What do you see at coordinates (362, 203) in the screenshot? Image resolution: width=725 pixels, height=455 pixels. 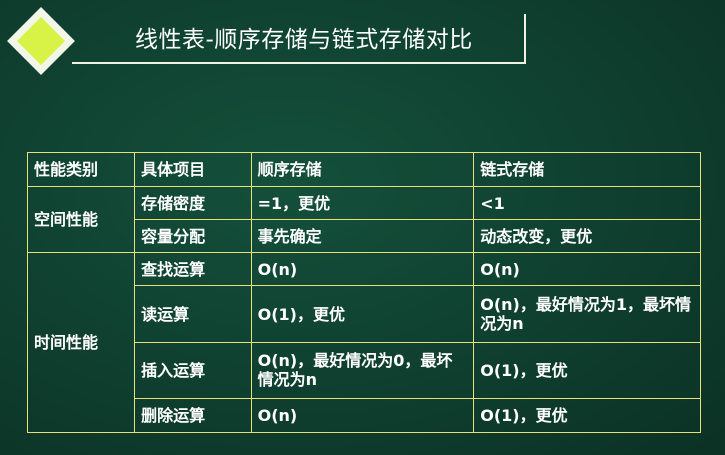 I see `sequential-cell: =1，更优` at bounding box center [362, 203].